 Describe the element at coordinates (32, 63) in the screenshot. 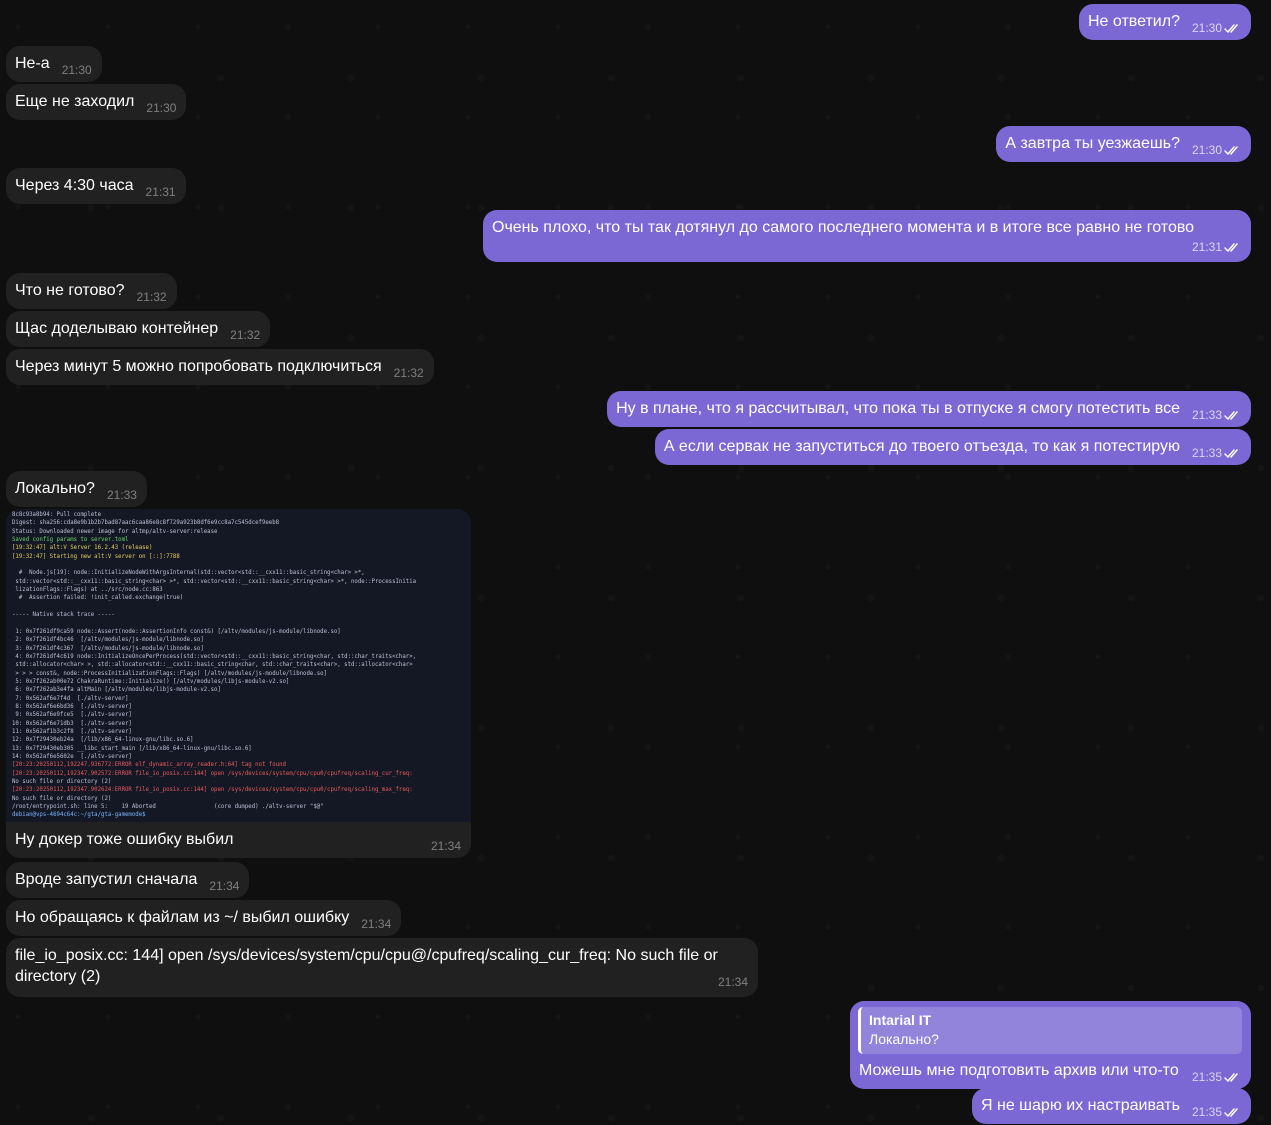

I see `message-text: Не-а` at that location.